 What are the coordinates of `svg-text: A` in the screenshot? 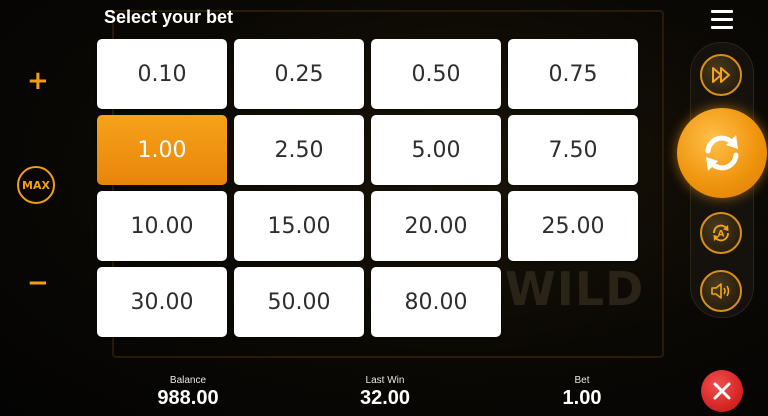 It's located at (721, 235).